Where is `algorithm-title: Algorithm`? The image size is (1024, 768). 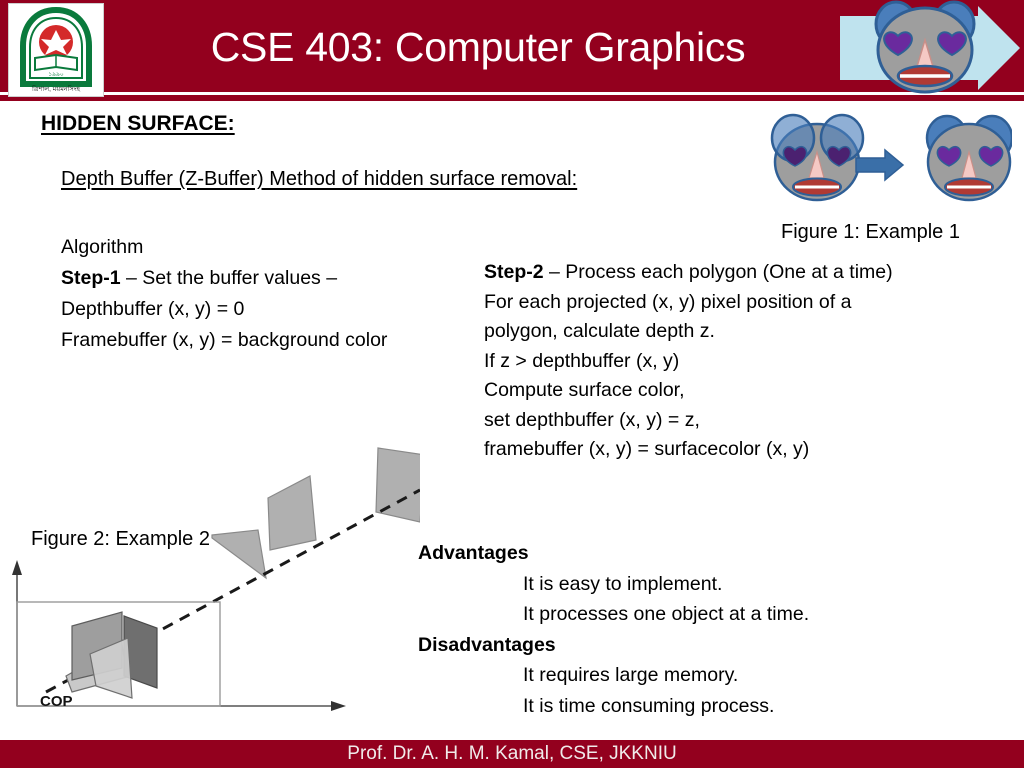 algorithm-title: Algorithm is located at coordinates (102, 247).